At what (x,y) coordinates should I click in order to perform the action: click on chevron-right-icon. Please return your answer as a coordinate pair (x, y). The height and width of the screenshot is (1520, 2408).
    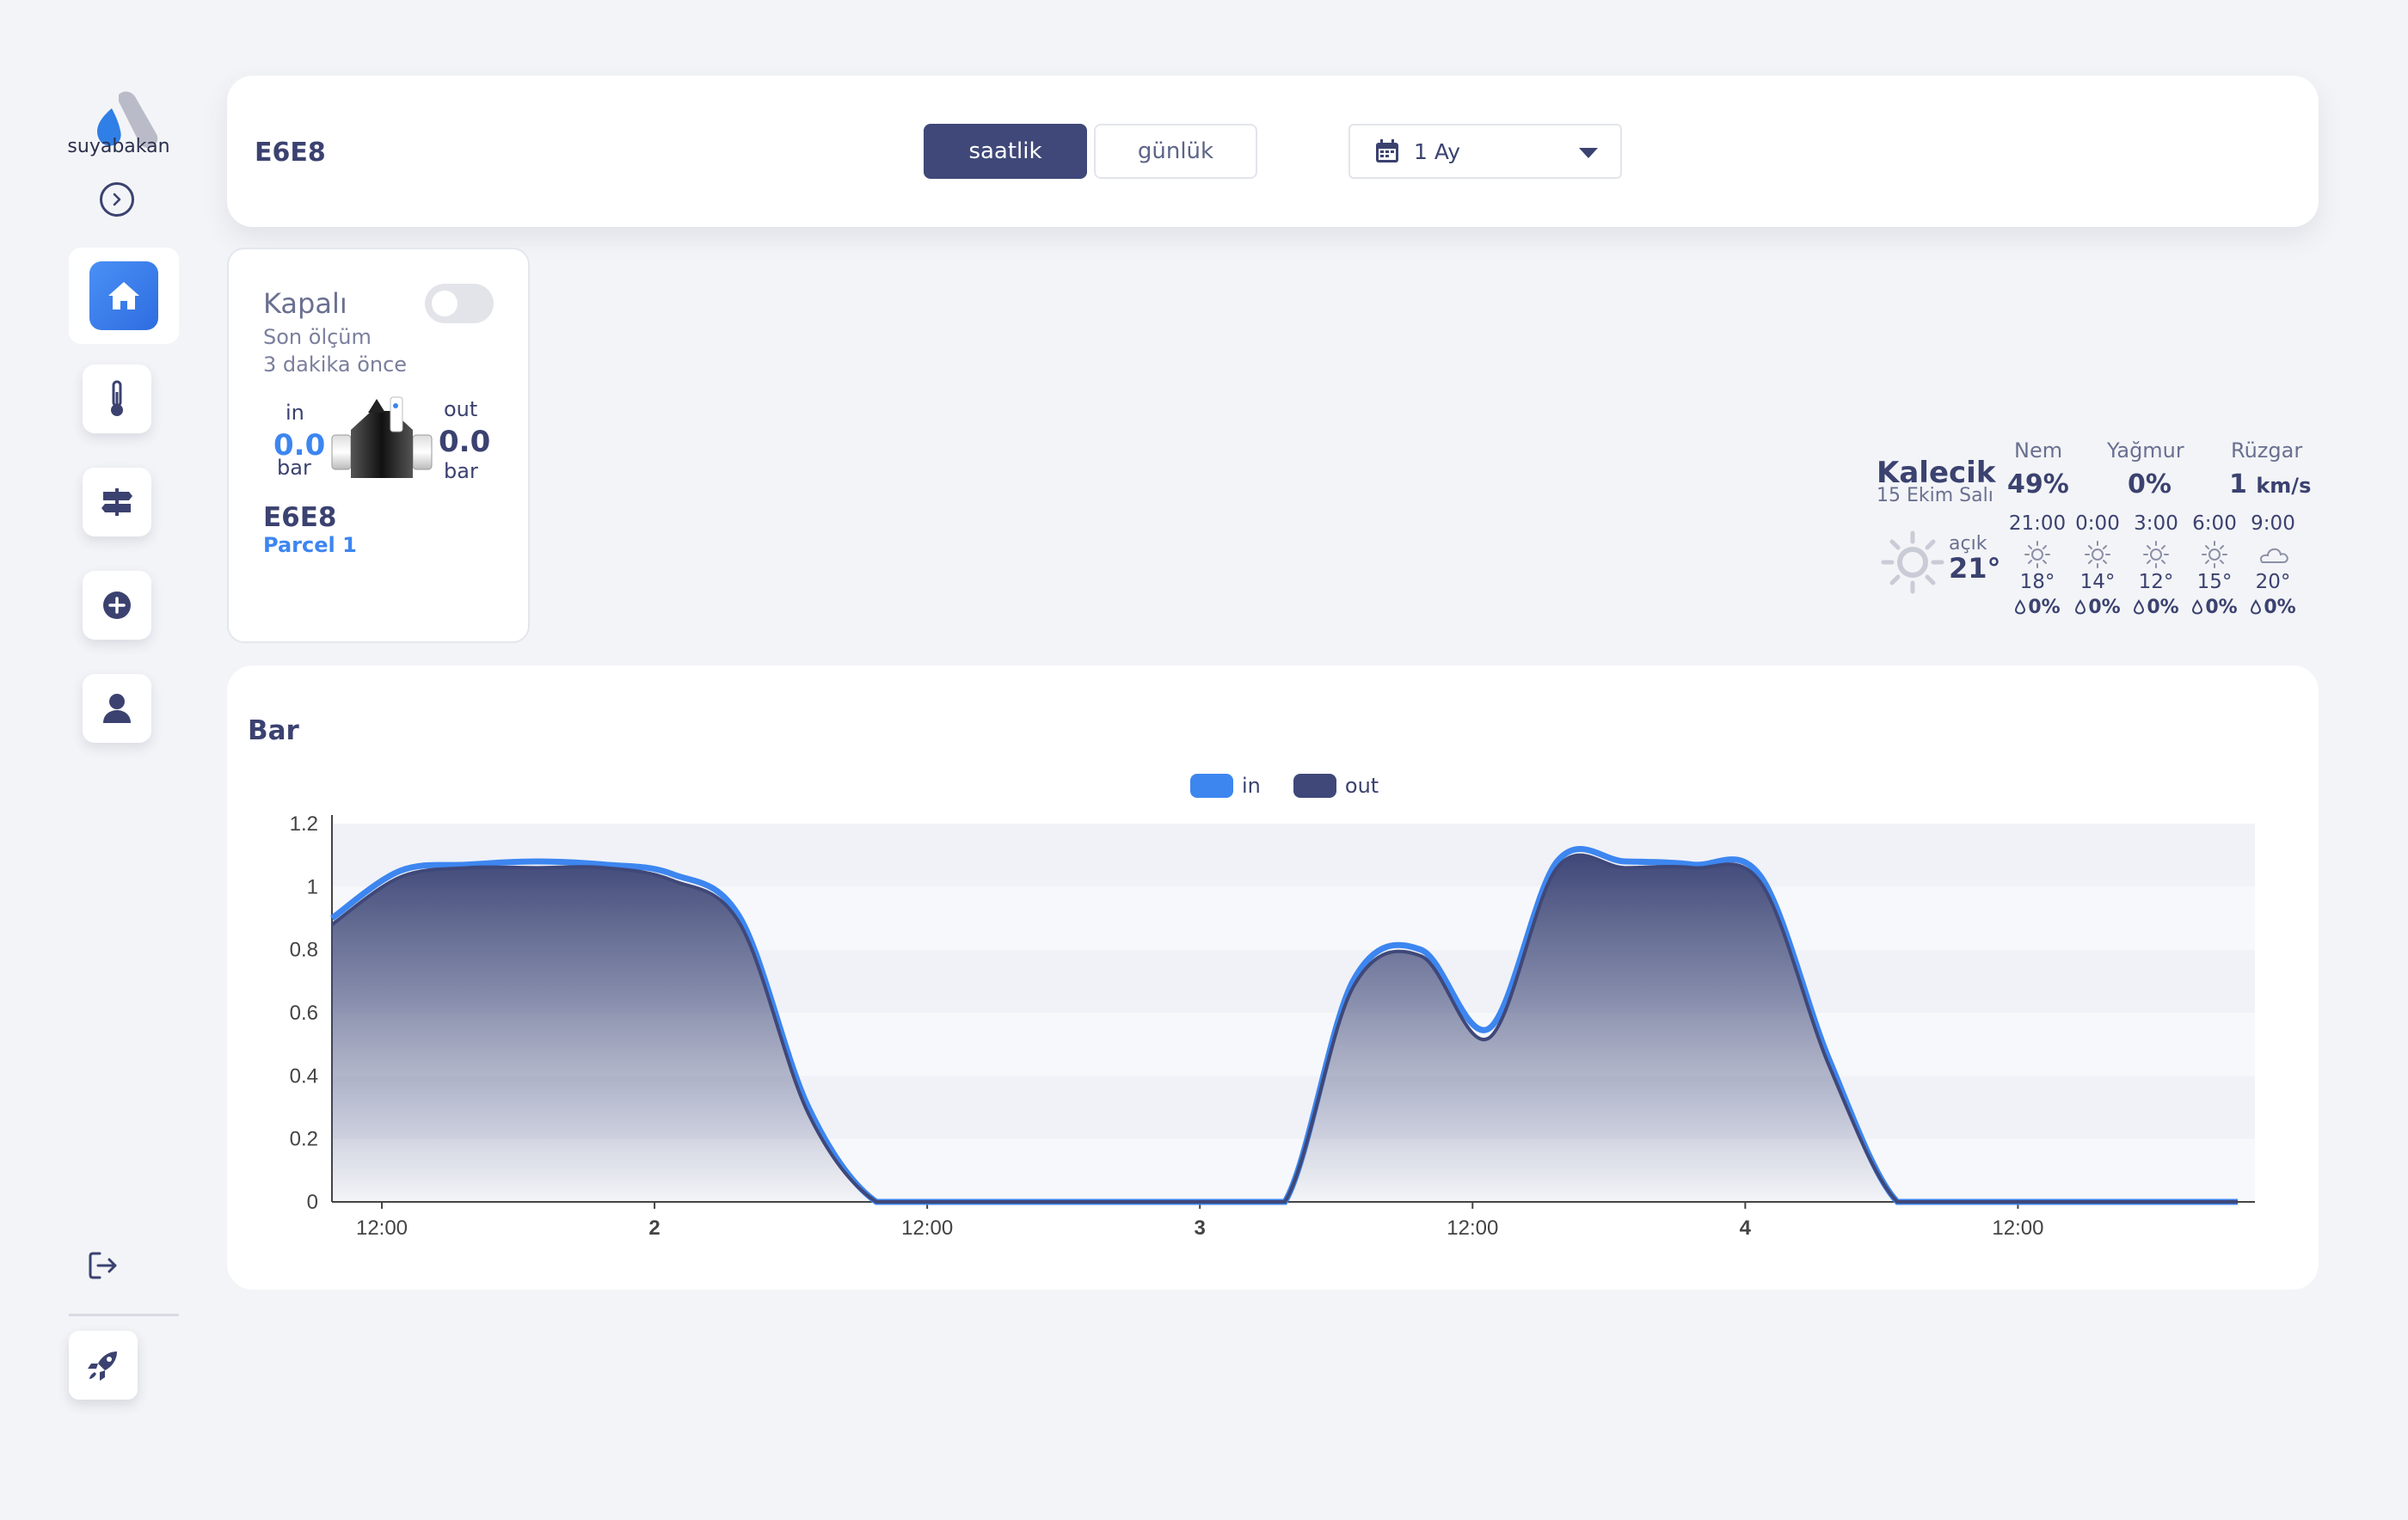
    Looking at the image, I should click on (117, 200).